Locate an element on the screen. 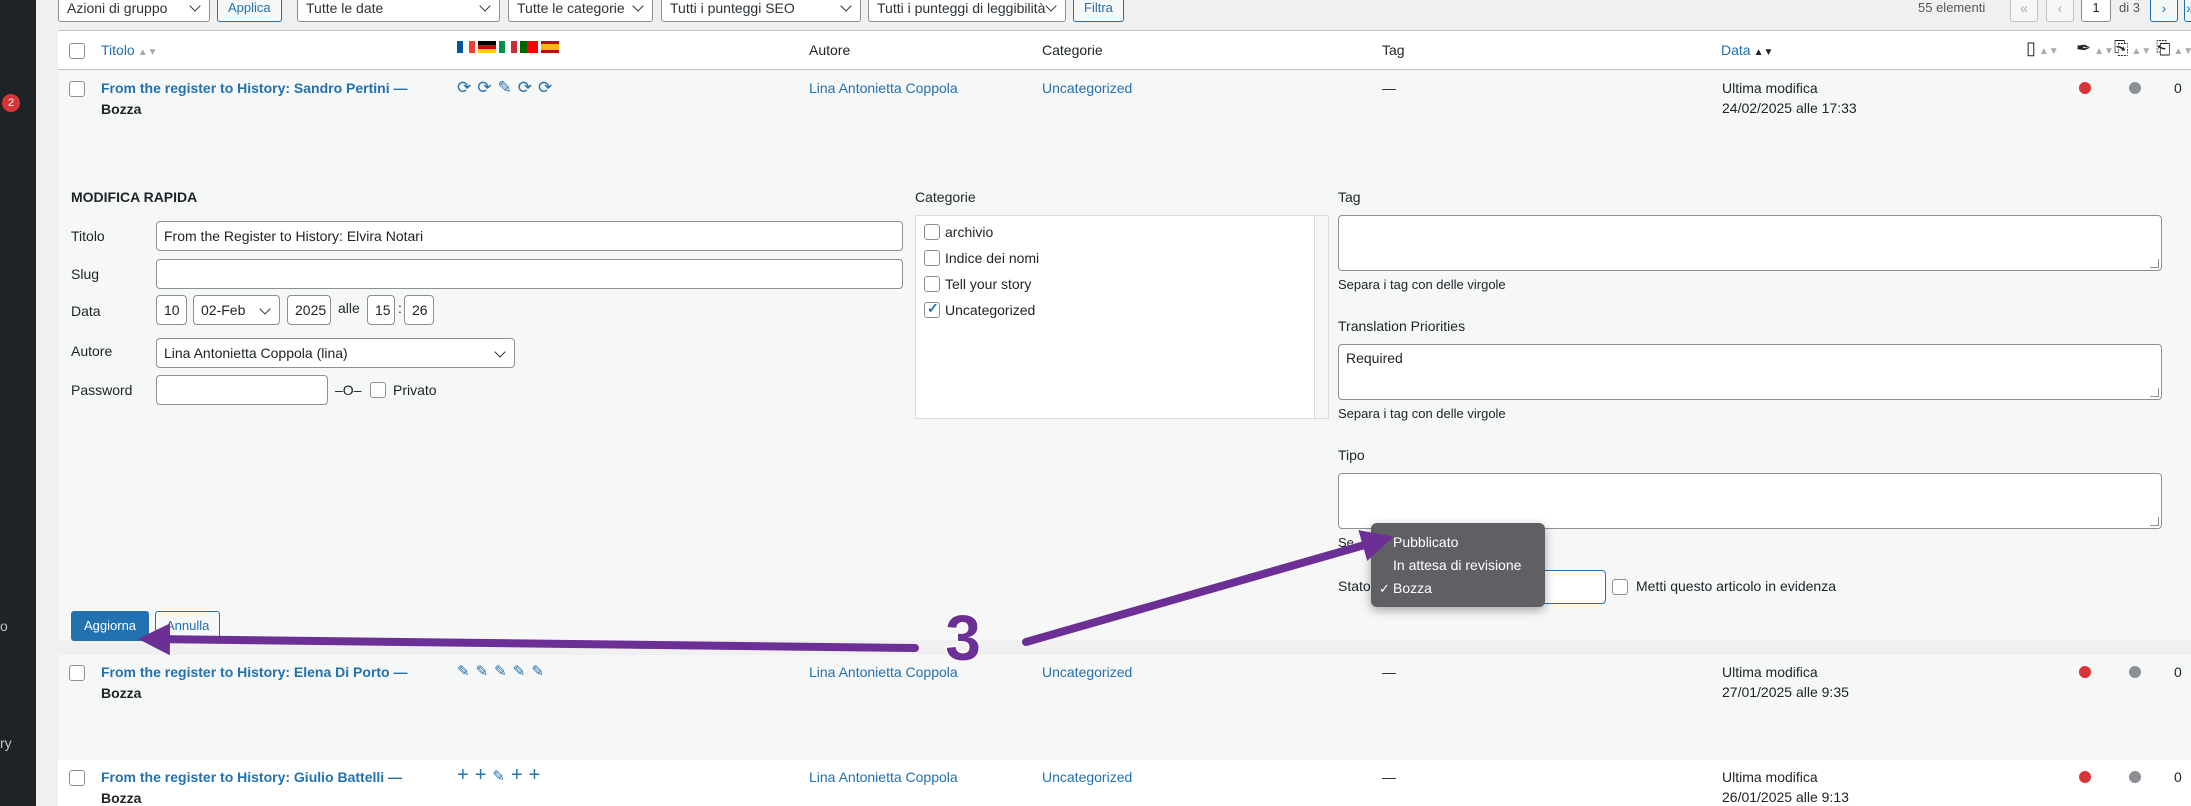  month-select: 02-Feb is located at coordinates (236, 310).